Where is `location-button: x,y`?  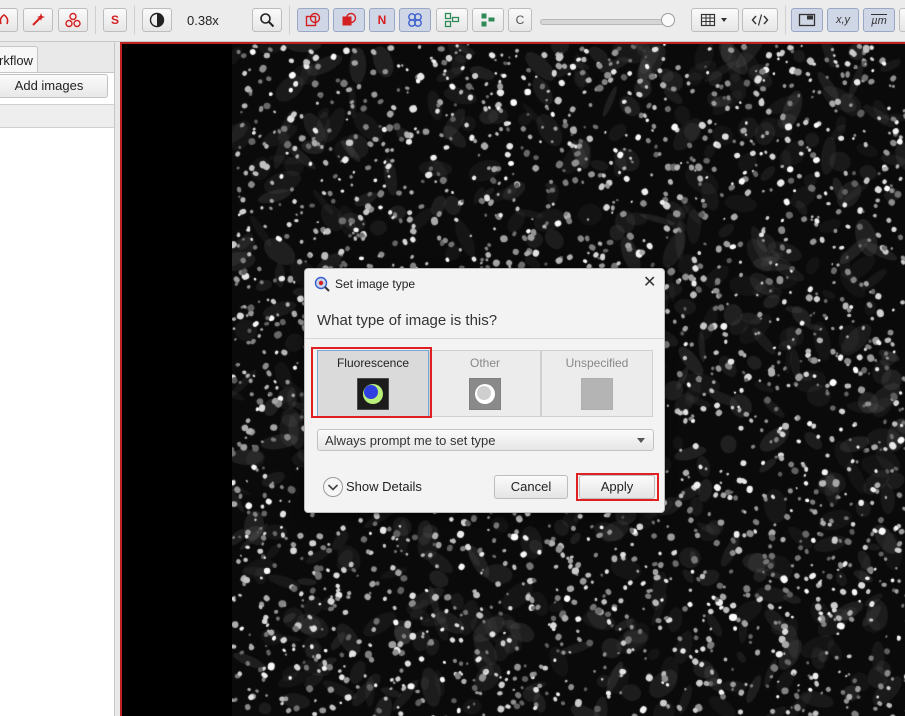
location-button: x,y is located at coordinates (843, 20).